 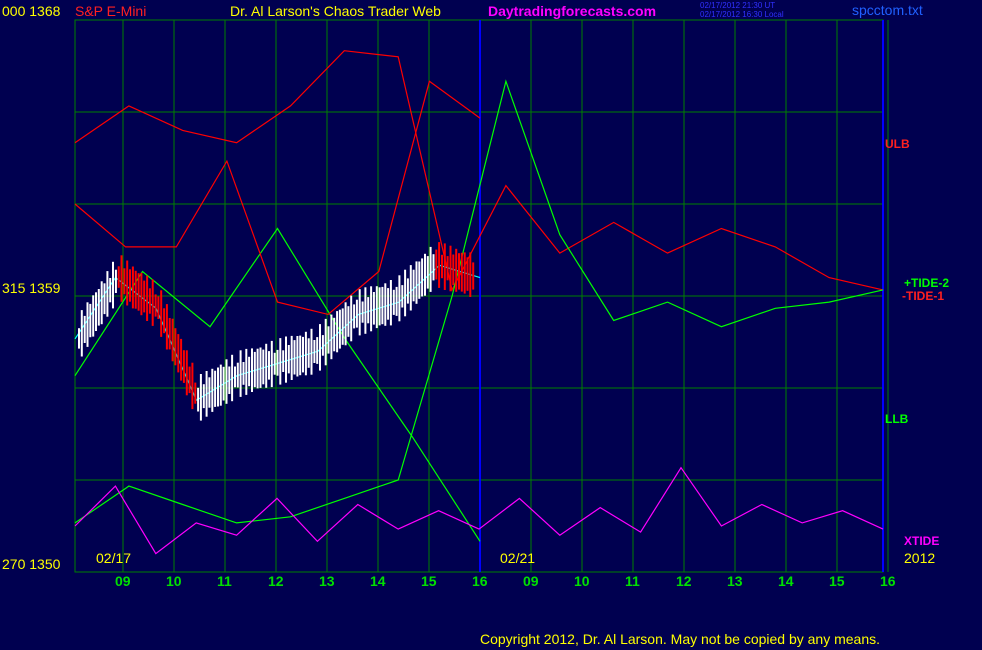 What do you see at coordinates (923, 296) in the screenshot?
I see `tide1-label: -TIDE-1` at bounding box center [923, 296].